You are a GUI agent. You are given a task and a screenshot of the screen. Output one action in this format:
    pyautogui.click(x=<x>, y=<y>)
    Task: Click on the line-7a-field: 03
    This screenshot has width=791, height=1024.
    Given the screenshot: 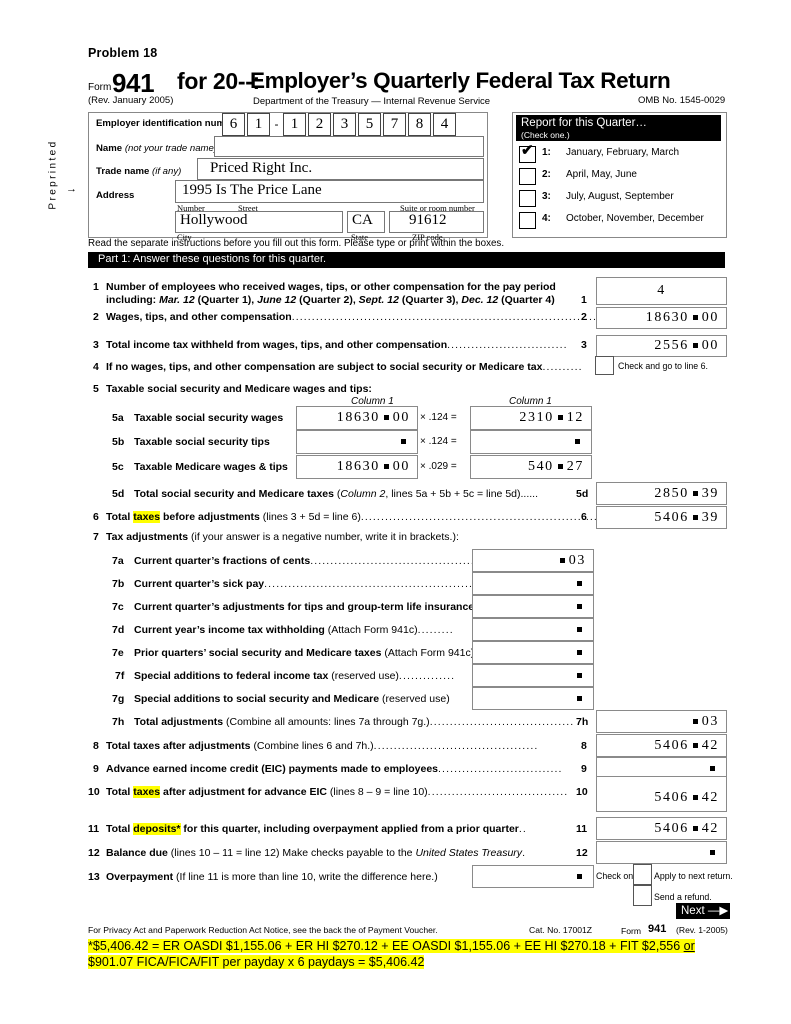 What is the action you would take?
    pyautogui.click(x=533, y=560)
    